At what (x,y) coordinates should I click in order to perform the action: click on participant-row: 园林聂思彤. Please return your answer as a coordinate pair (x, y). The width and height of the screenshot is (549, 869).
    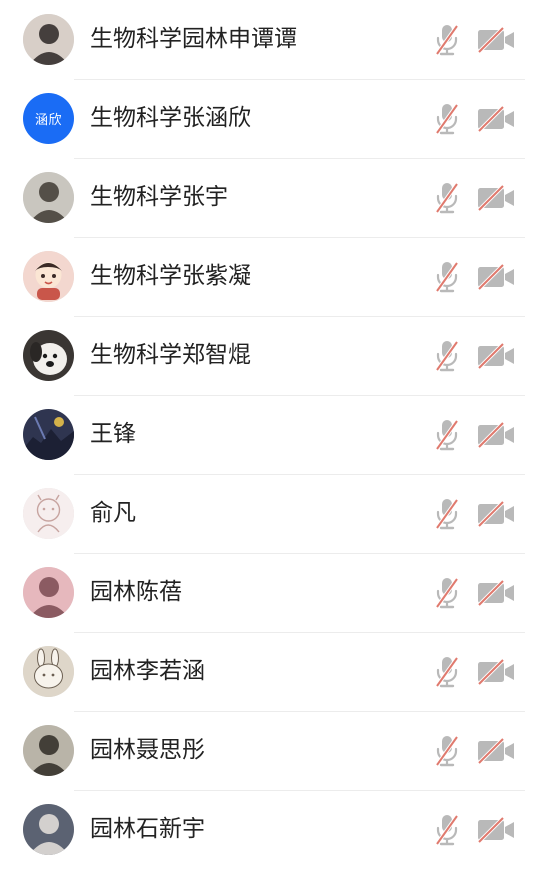
    Looking at the image, I should click on (274, 751).